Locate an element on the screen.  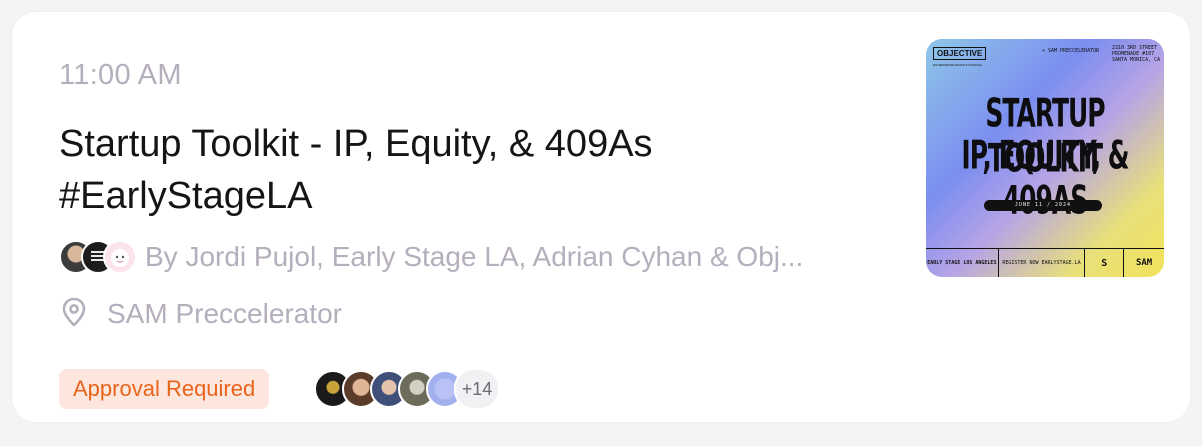
approval-required-badge: Approval Required is located at coordinates (164, 389).